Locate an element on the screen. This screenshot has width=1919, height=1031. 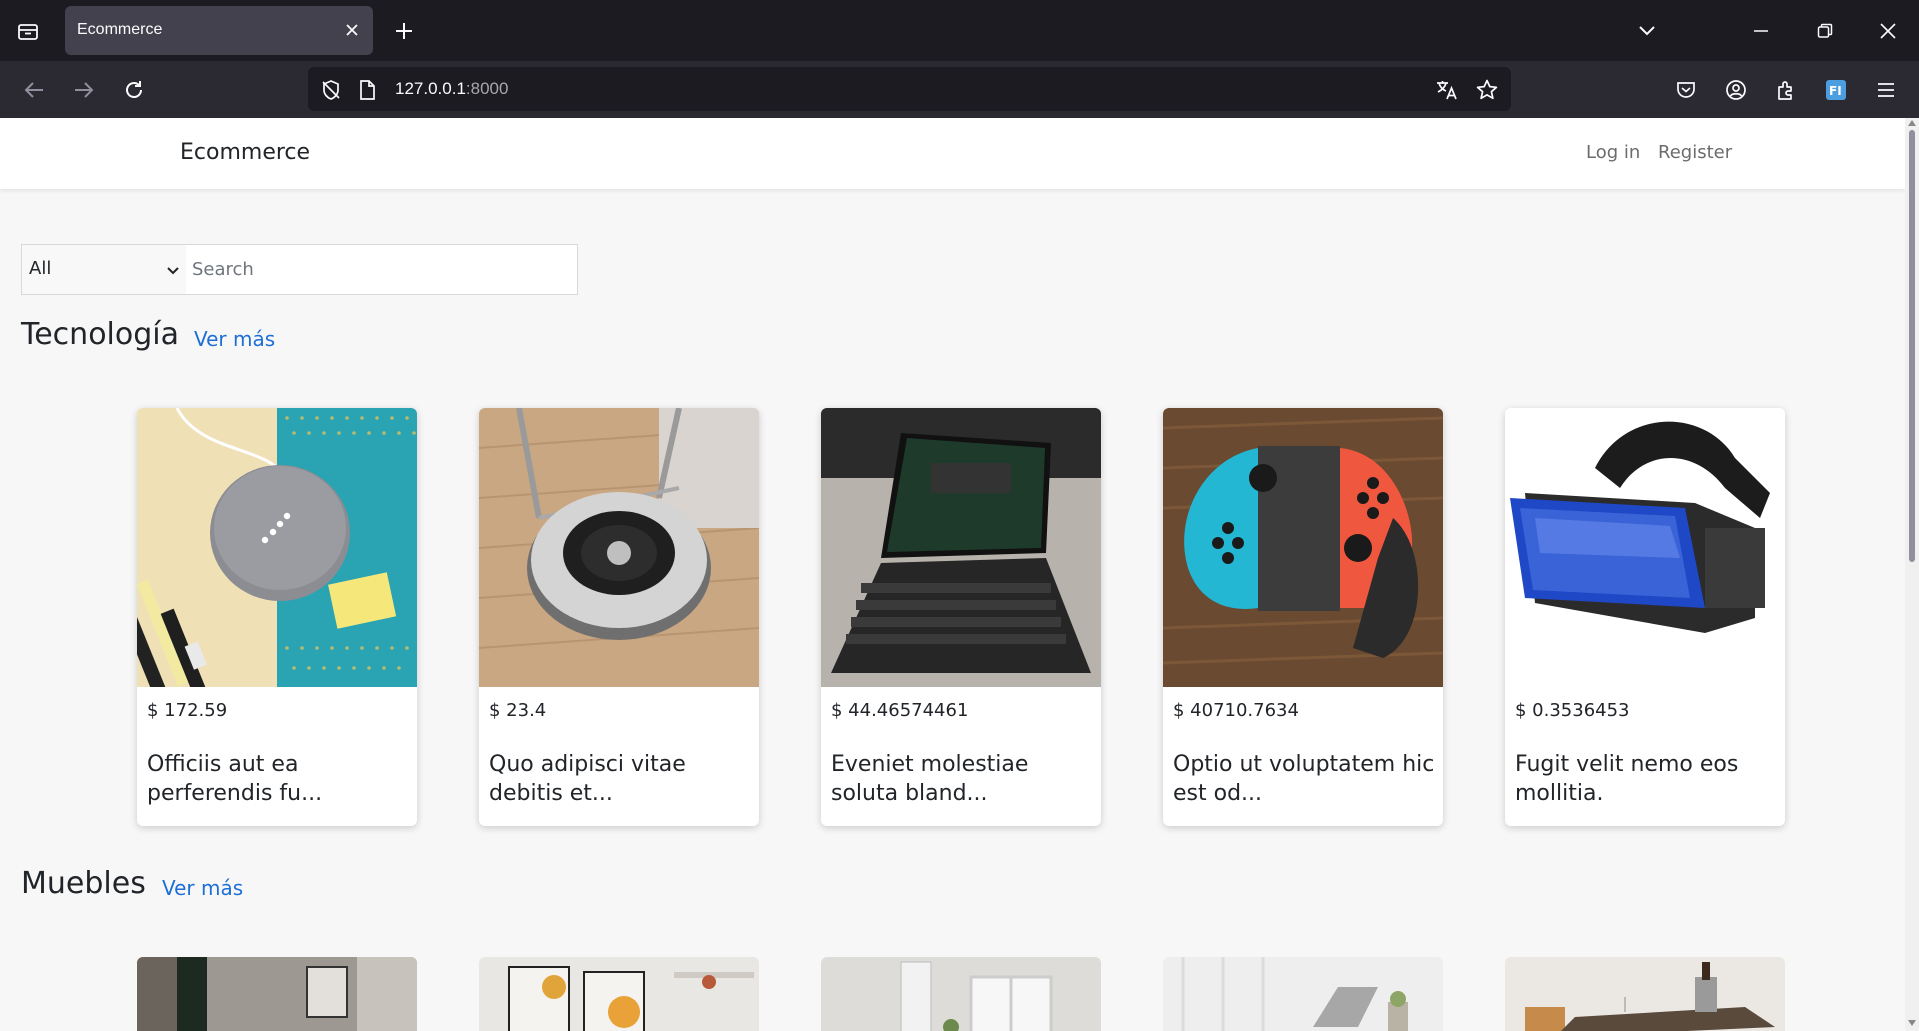
scroll-down-arrow-icon is located at coordinates (1912, 1023).